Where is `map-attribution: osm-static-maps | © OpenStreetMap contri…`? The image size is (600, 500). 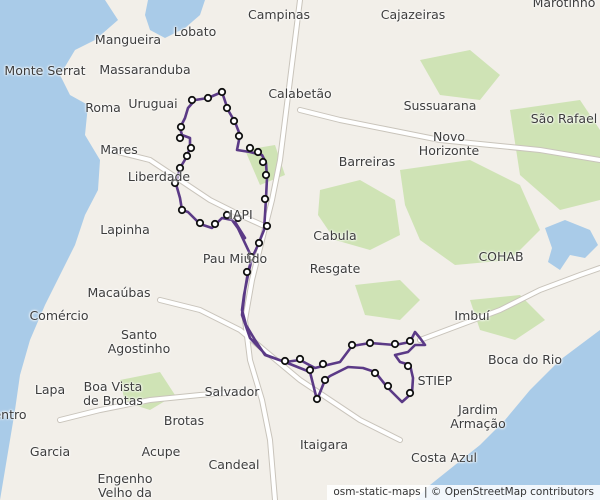 map-attribution: osm-static-maps | © OpenStreetMap contri… is located at coordinates (463, 492).